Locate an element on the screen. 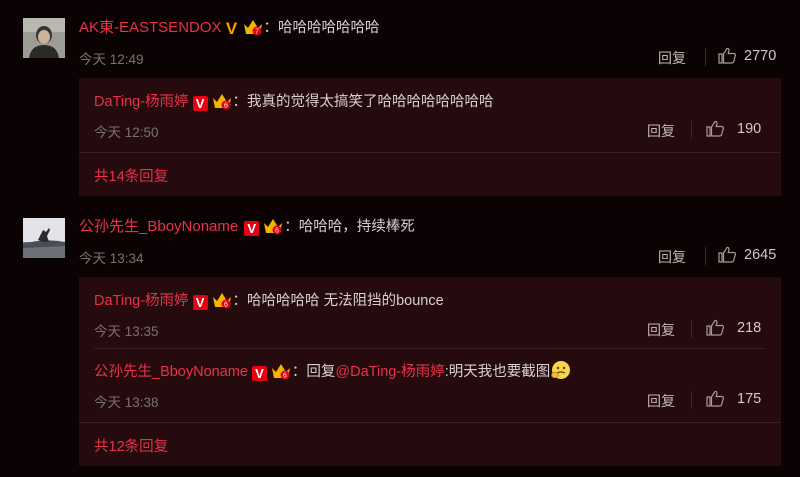 The image size is (800, 477). comment-header: 公孙先生_BboyNoname V 6 ：哈哈哈，持续棒死 is located at coordinates (247, 225).